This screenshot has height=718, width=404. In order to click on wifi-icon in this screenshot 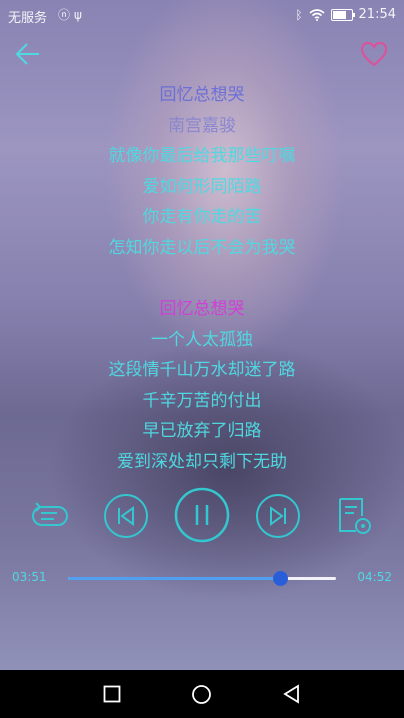, I will do `click(317, 14)`.